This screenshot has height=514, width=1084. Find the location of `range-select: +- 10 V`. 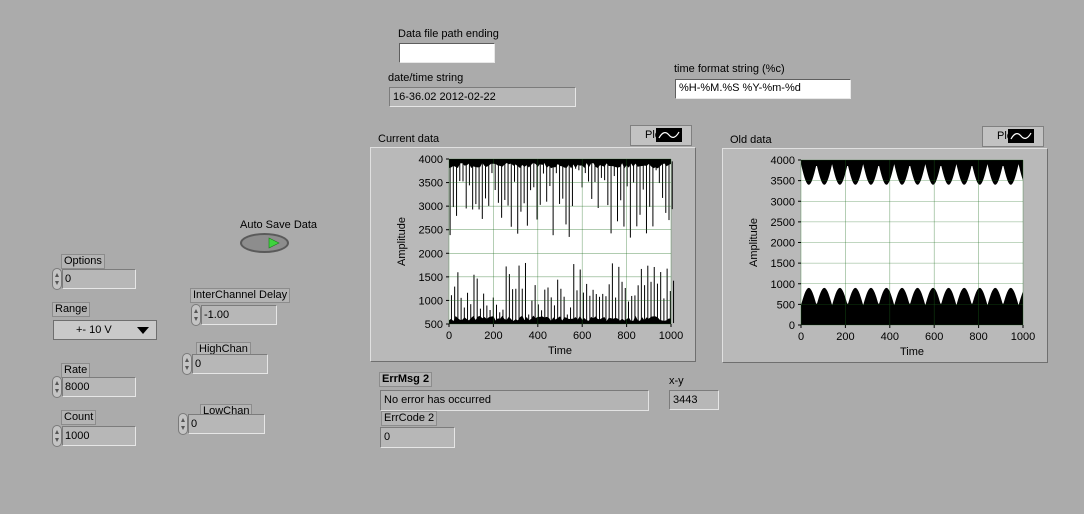

range-select: +- 10 V is located at coordinates (105, 330).